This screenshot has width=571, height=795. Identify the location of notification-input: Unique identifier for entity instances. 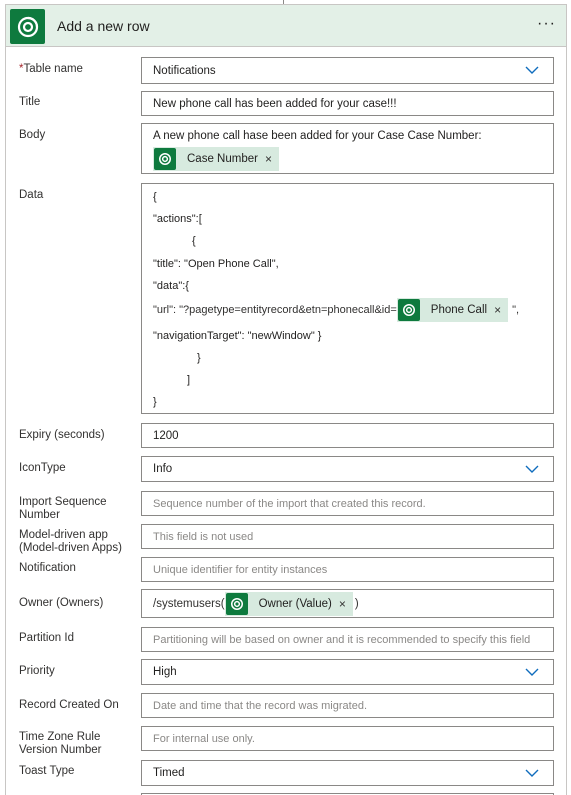
(347, 569).